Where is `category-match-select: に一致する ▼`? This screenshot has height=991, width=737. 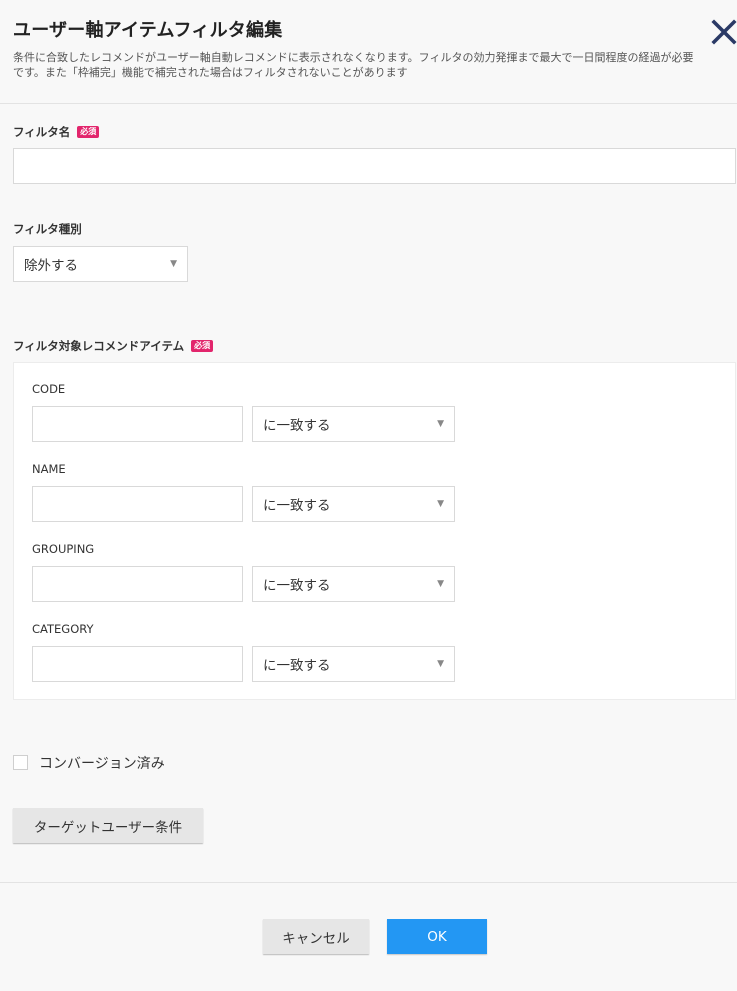
category-match-select: に一致する ▼ is located at coordinates (353, 664).